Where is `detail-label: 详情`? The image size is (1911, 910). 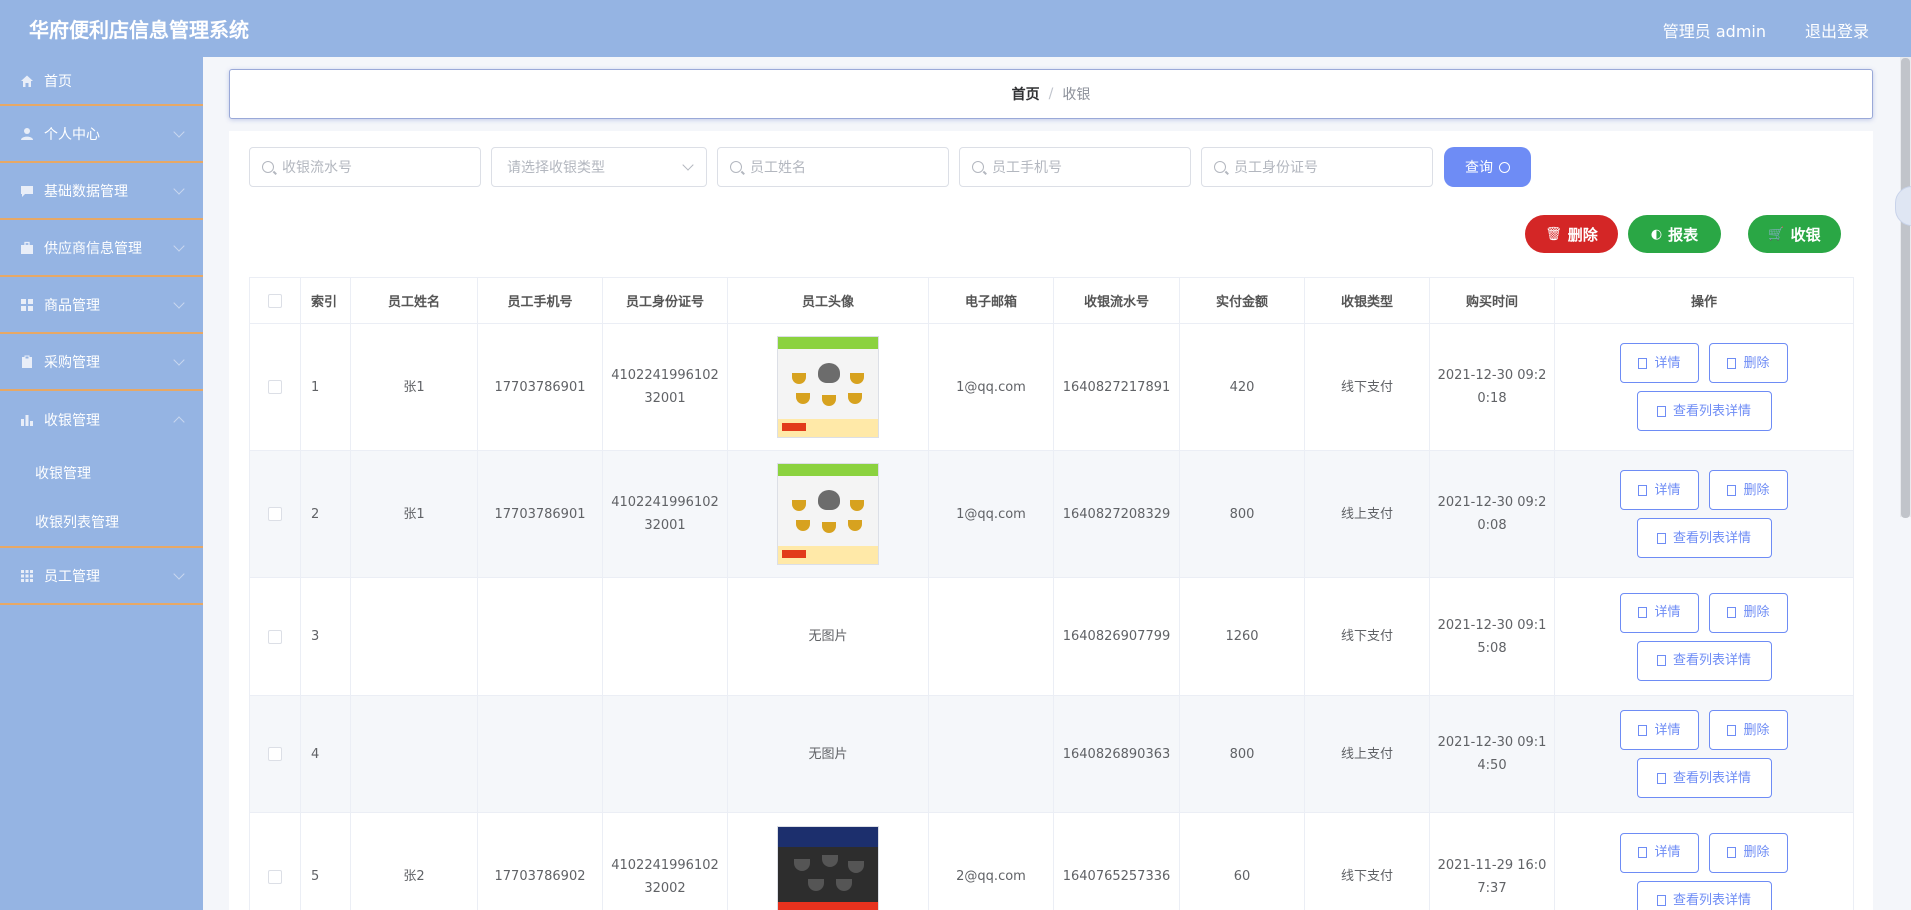
detail-label: 详情 is located at coordinates (1667, 490).